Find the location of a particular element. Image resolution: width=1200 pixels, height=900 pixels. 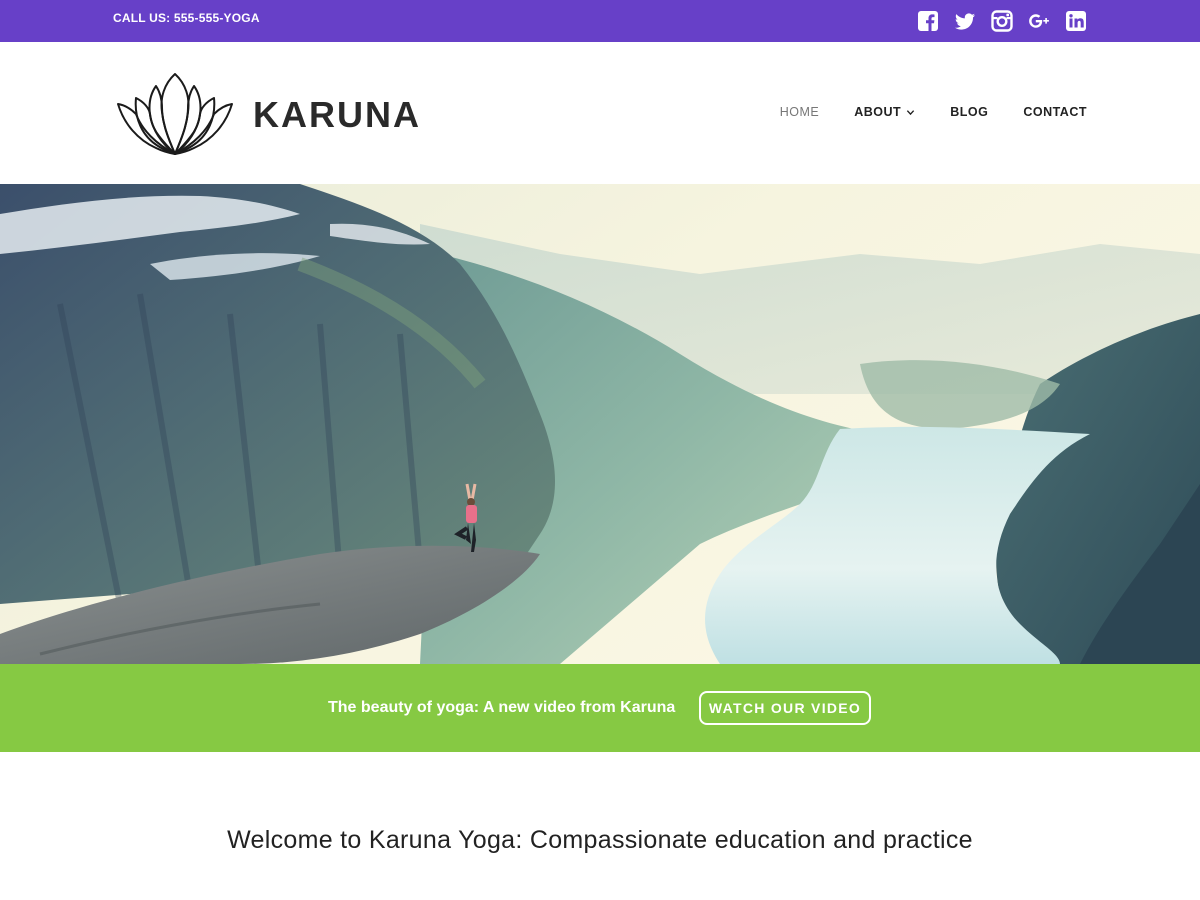

twitter-icon is located at coordinates (965, 21).